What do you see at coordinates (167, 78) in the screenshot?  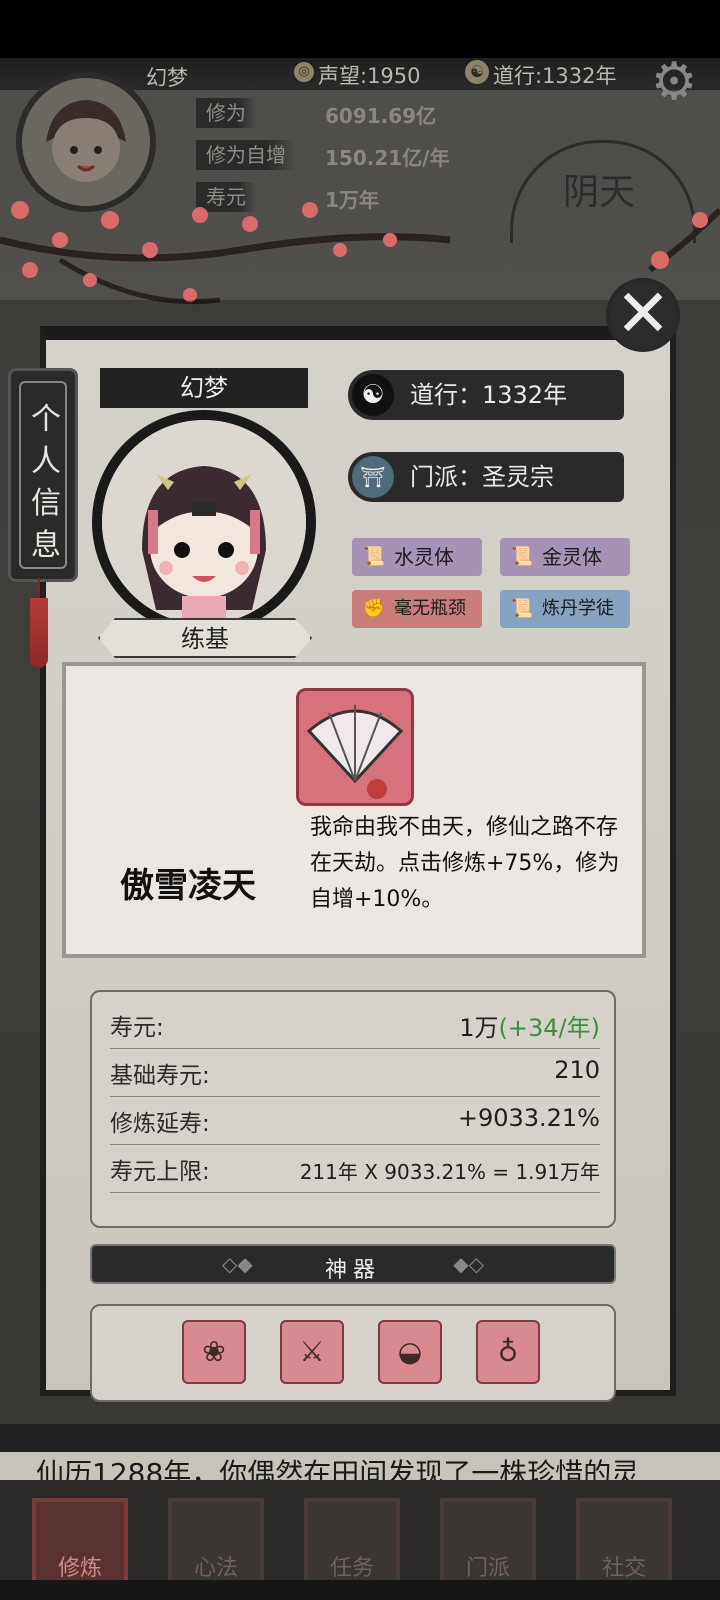 I see `header-player-name: 幻梦` at bounding box center [167, 78].